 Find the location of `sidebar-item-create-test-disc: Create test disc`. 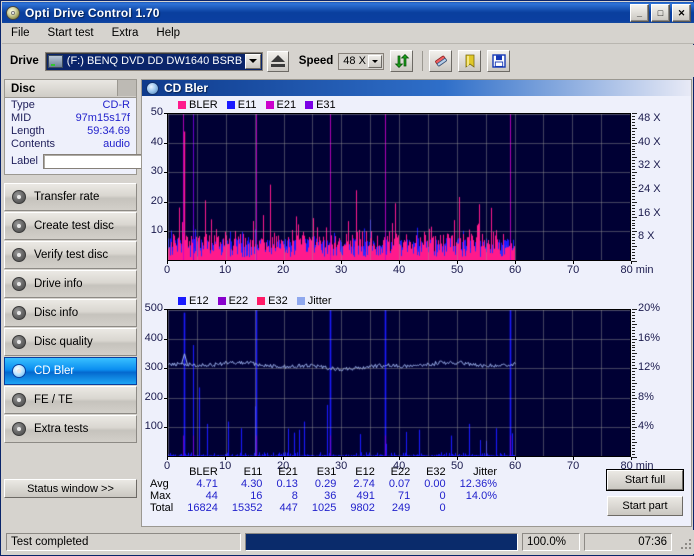

sidebar-item-create-test-disc: Create test disc is located at coordinates (70, 226).